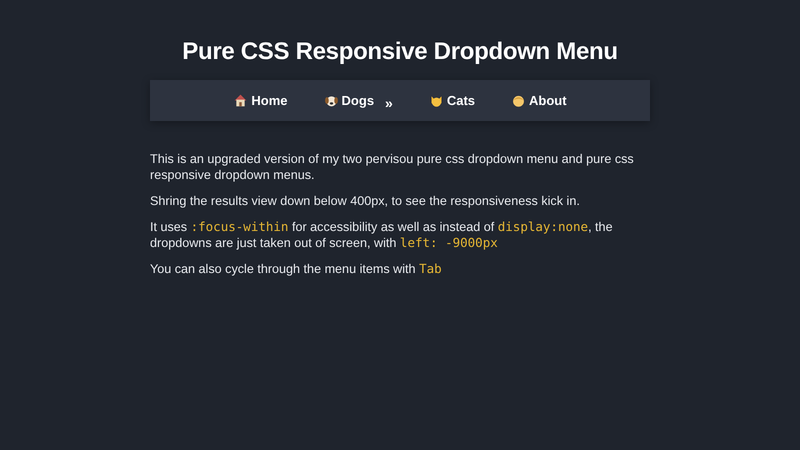  Describe the element at coordinates (389, 102) in the screenshot. I see `submenu-arrow-icon: »` at that location.